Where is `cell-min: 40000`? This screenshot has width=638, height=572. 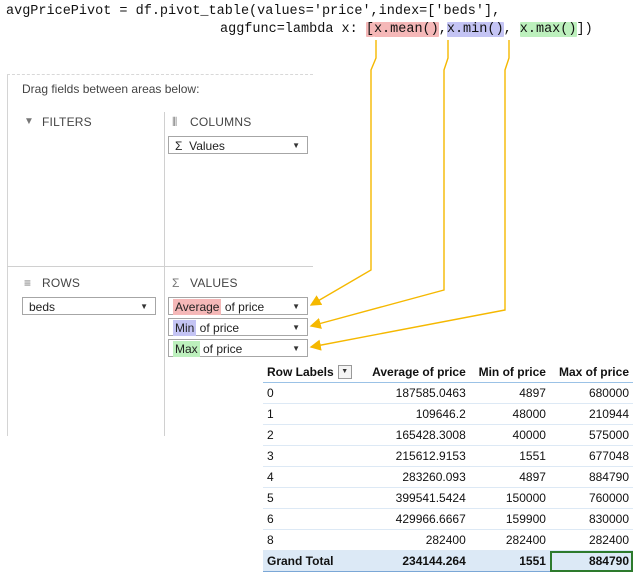
cell-min: 40000 is located at coordinates (509, 435).